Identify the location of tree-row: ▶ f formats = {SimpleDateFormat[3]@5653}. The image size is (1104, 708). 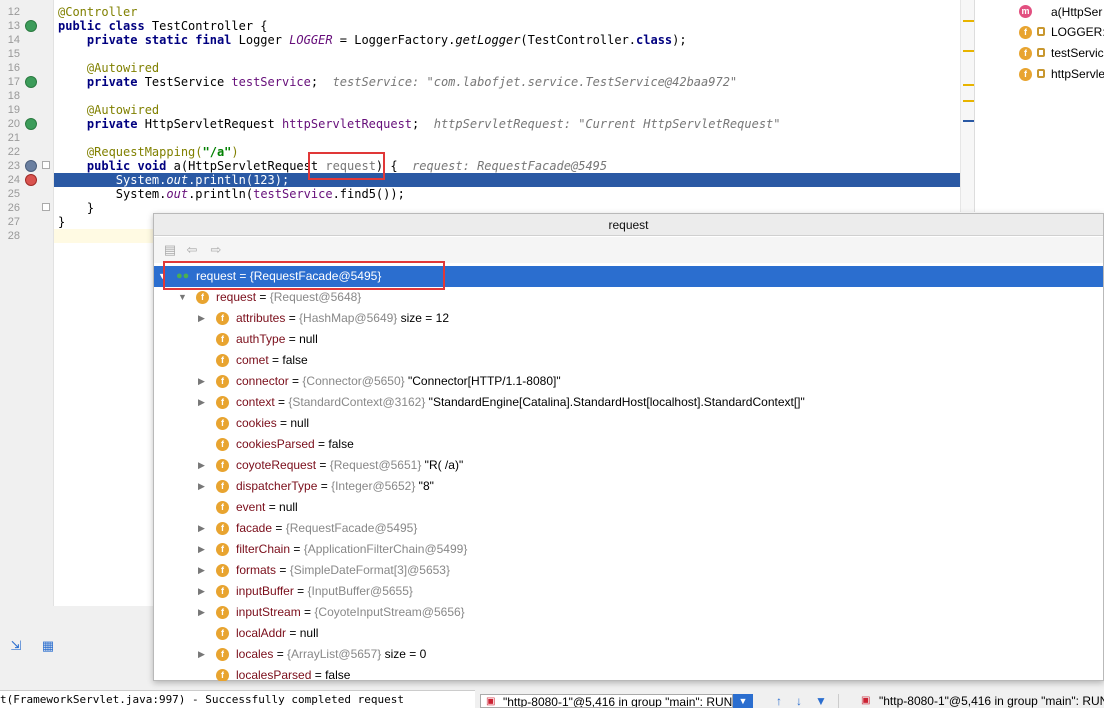
(628, 570).